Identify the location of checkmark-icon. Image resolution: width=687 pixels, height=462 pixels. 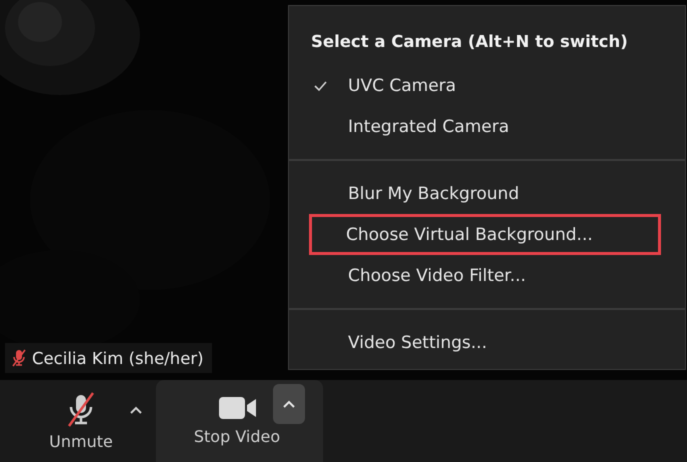
(320, 86).